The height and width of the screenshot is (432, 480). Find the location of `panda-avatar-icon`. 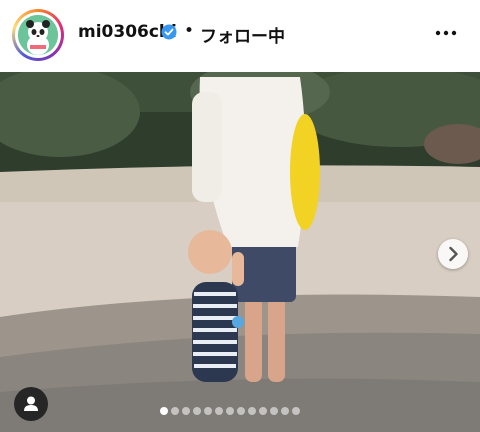

panda-avatar-icon is located at coordinates (38, 35).